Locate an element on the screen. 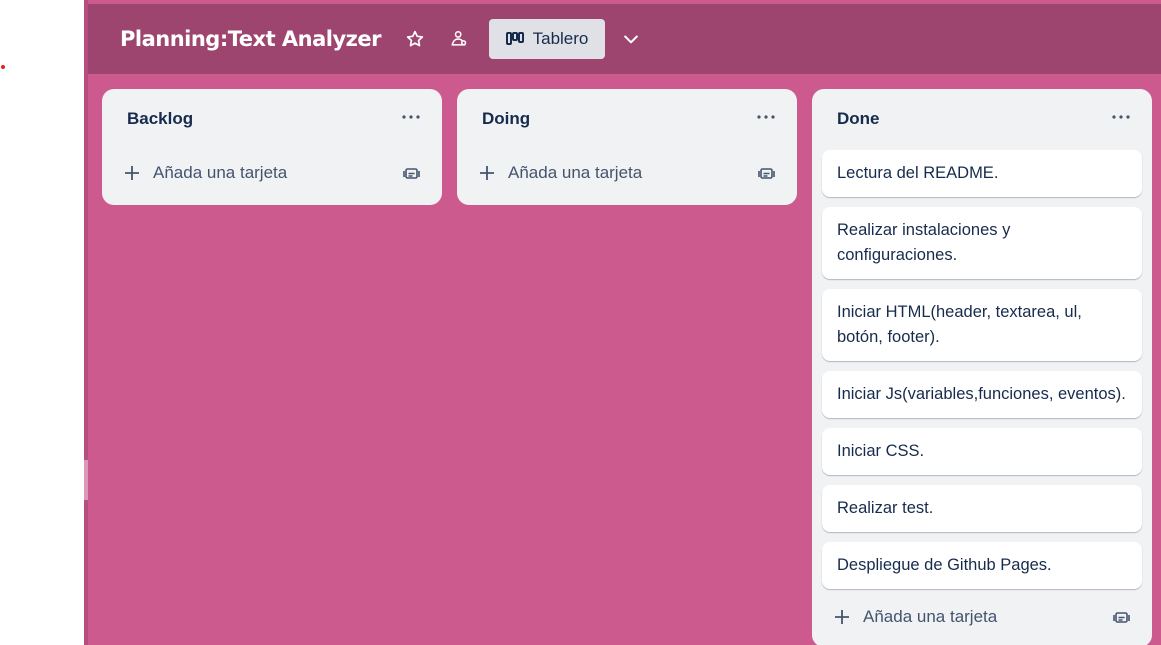 The image size is (1161, 645). board-left-edge is located at coordinates (86, 322).